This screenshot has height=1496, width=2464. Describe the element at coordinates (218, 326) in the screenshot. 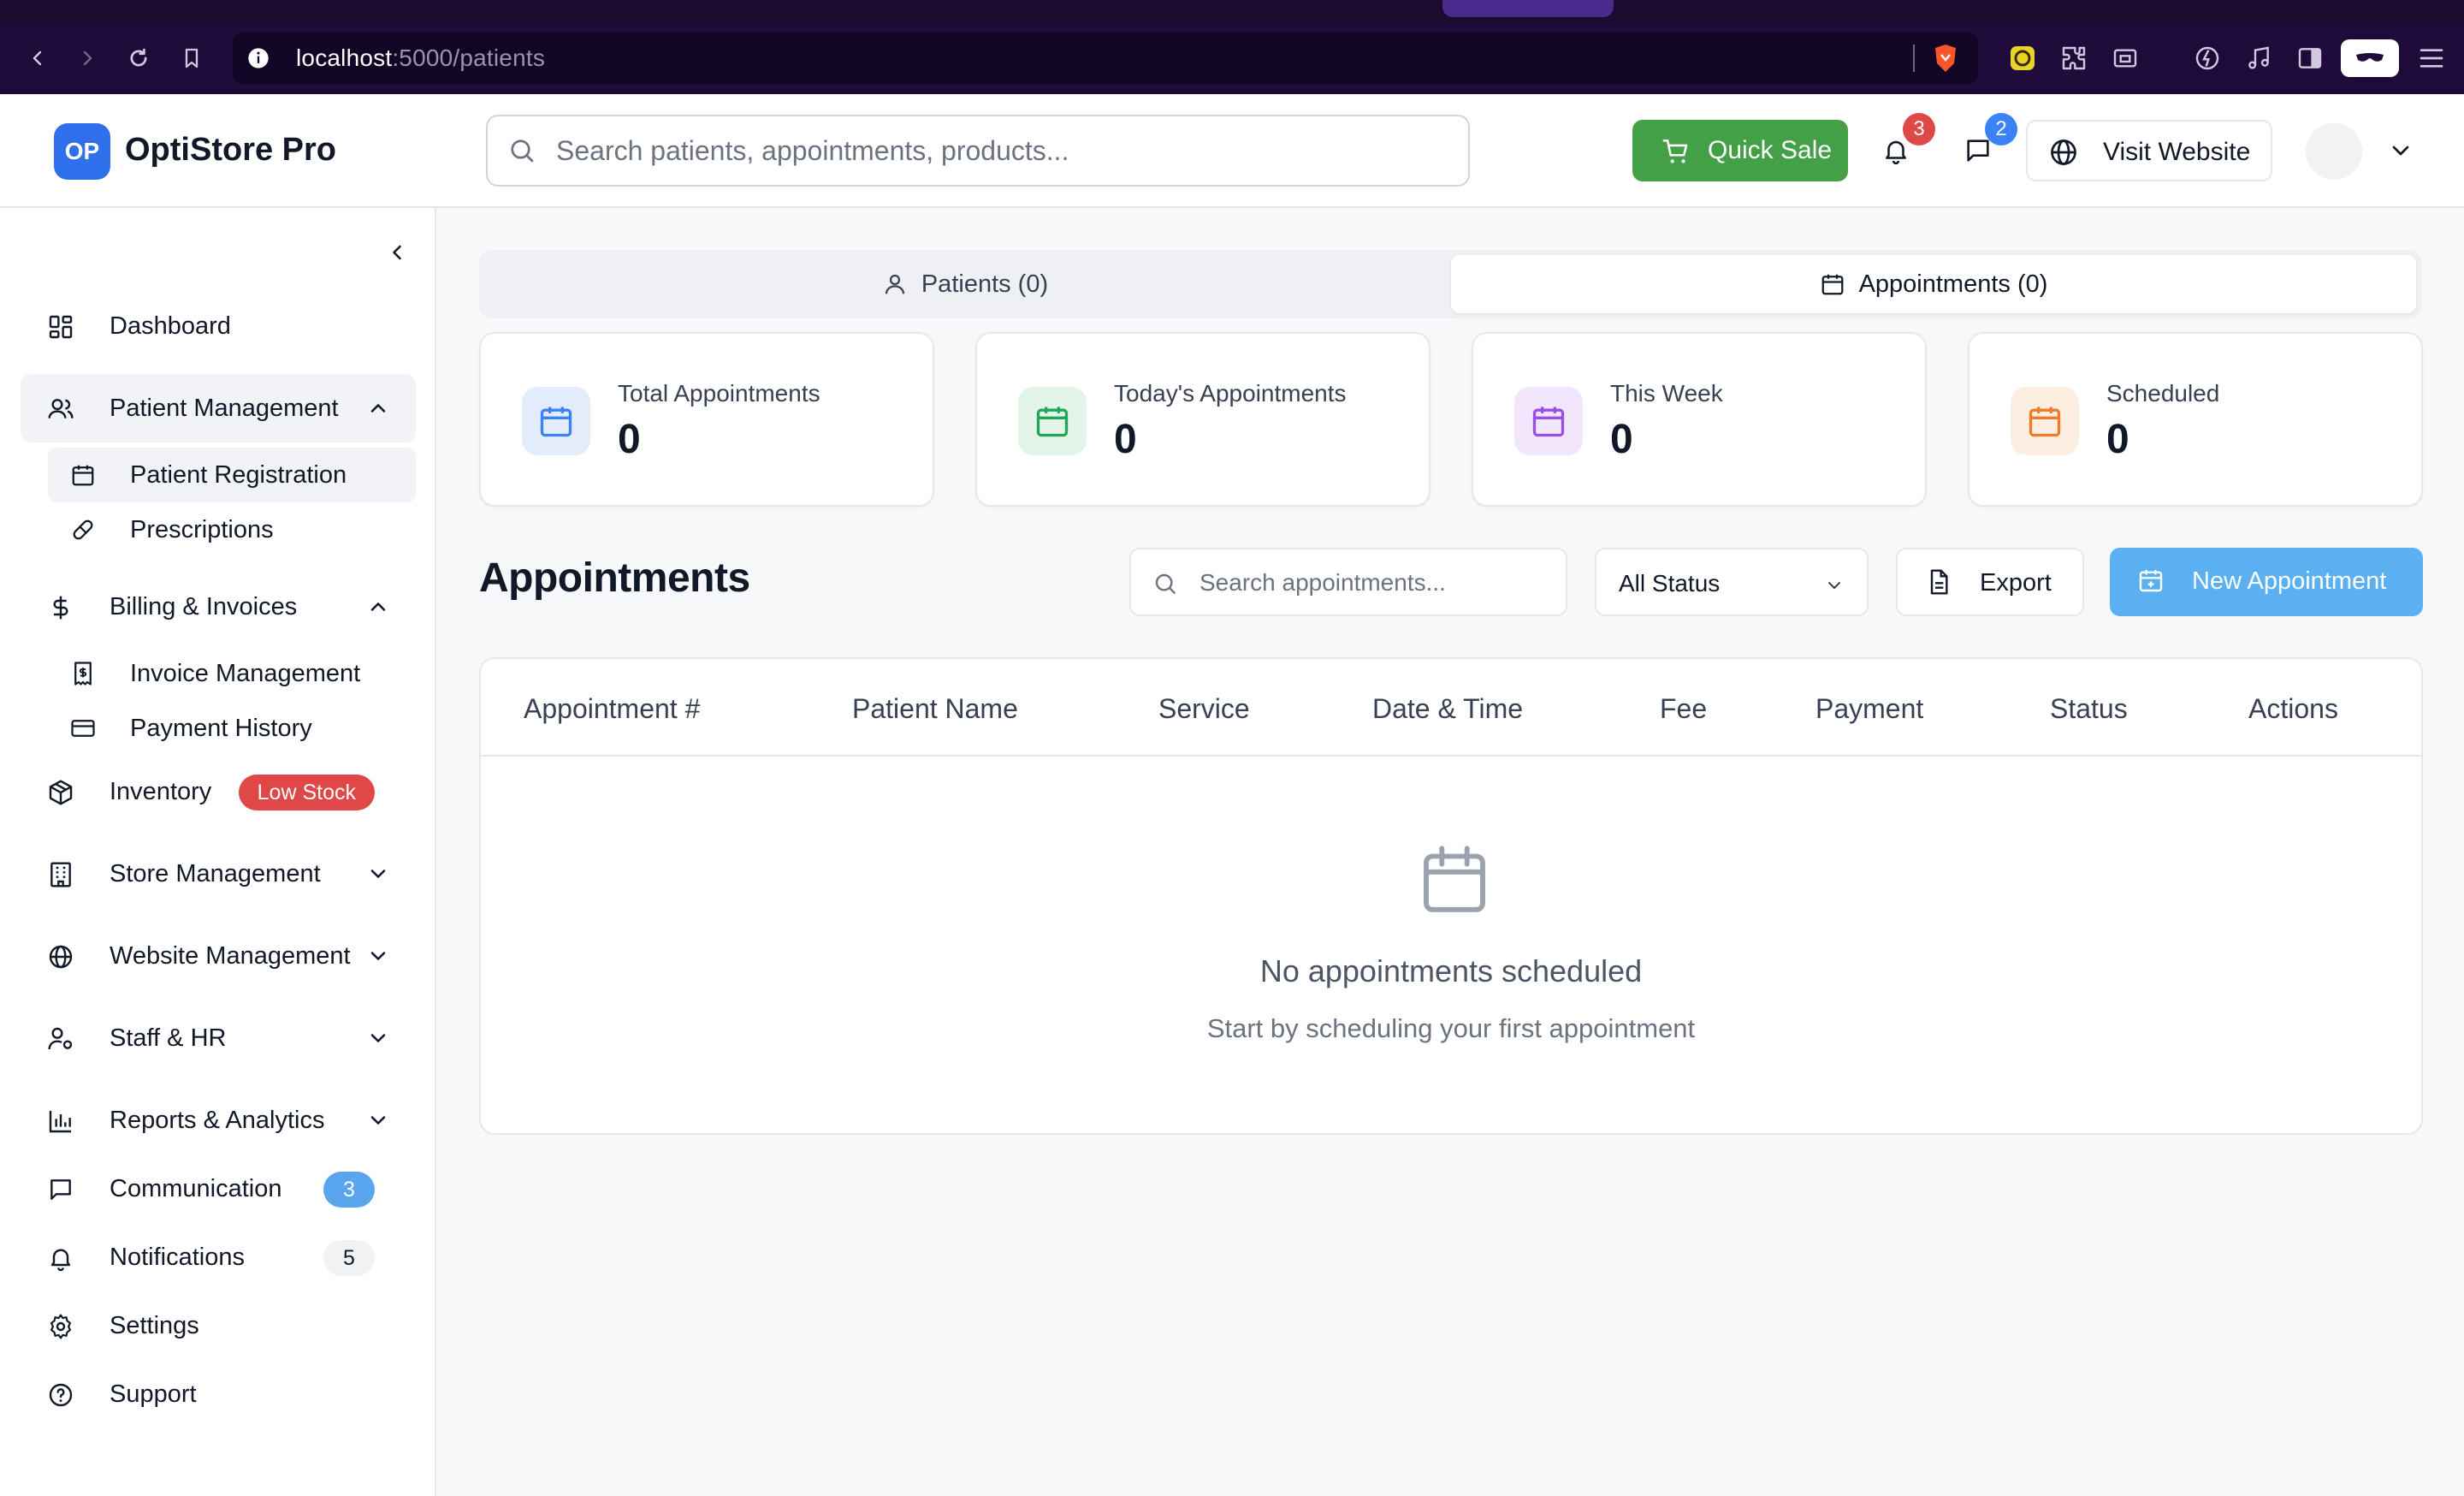

I see `sidebar-item-dashboard: Dashboard` at that location.